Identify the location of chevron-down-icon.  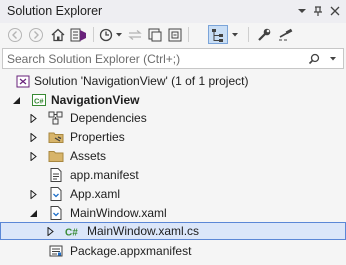
(302, 11).